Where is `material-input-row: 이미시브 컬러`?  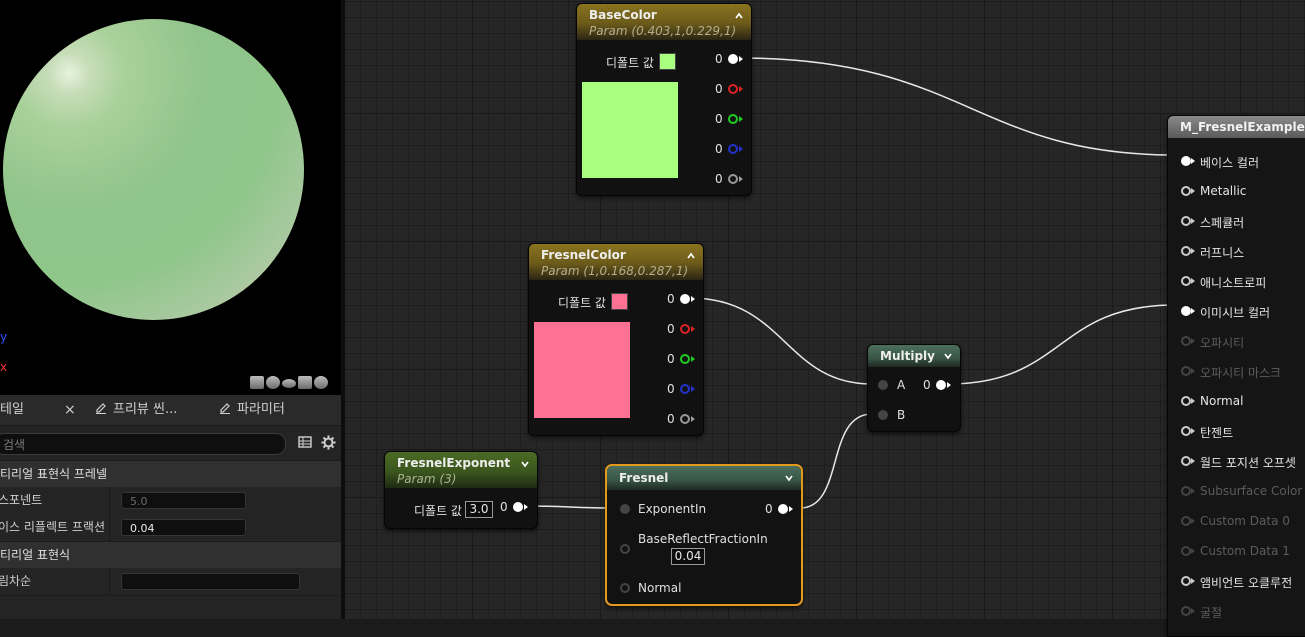
material-input-row: 이미시브 컬러 is located at coordinates (1236, 311).